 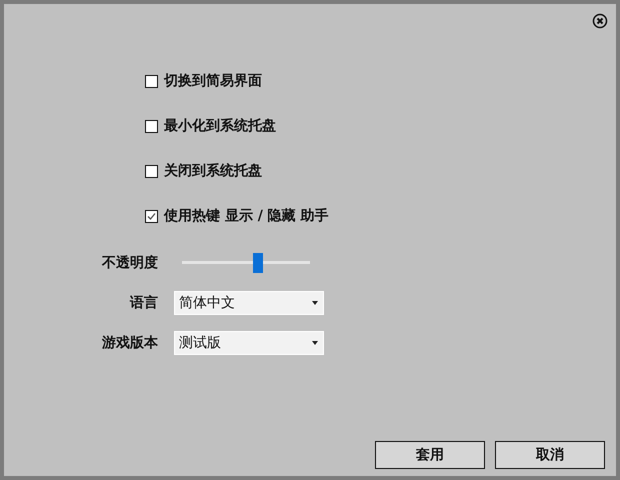 I want to click on opacity-slider, so click(x=246, y=263).